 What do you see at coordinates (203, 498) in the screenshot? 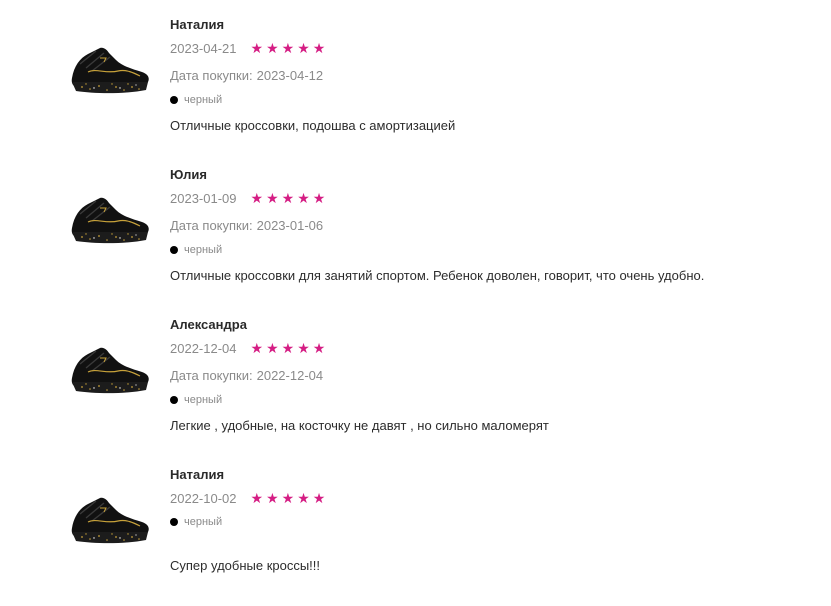
I see `review-date: 2022-10-02` at bounding box center [203, 498].